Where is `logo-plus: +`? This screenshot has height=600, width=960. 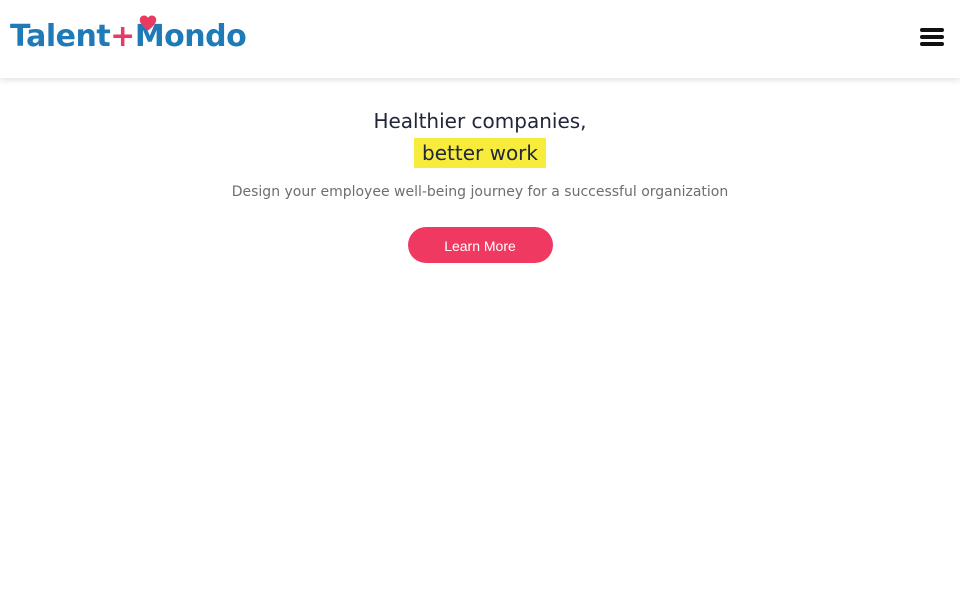
logo-plus: + is located at coordinates (122, 36).